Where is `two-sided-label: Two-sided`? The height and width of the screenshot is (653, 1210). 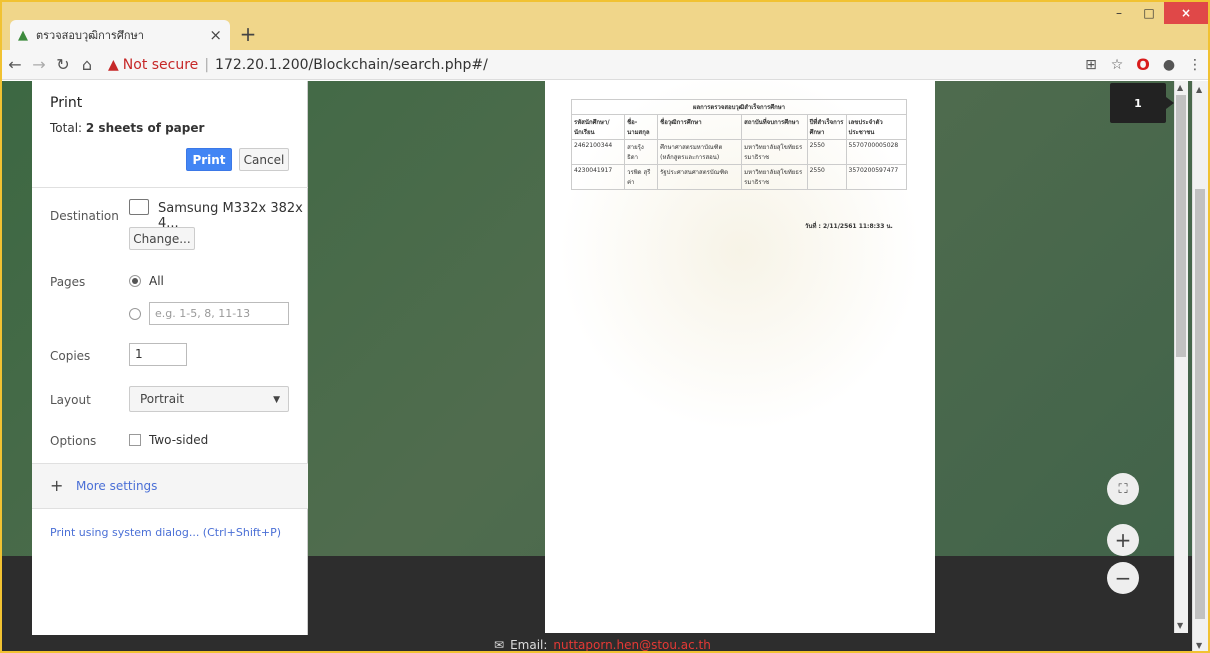
two-sided-label: Two-sided is located at coordinates (179, 440).